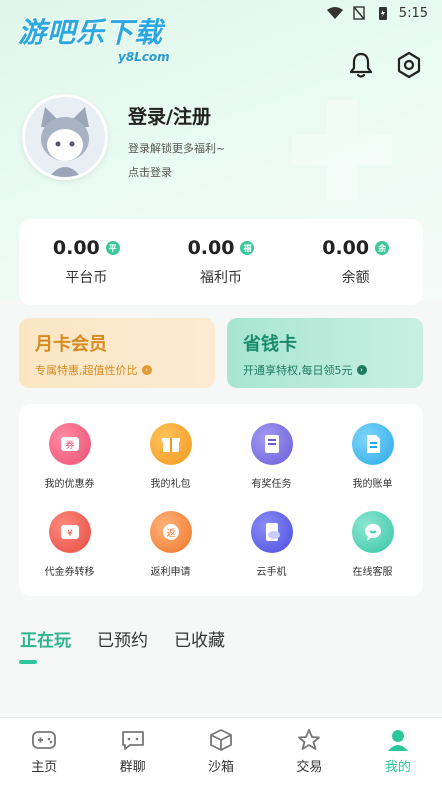 The height and width of the screenshot is (785, 442). I want to click on battery-icon, so click(382, 13).